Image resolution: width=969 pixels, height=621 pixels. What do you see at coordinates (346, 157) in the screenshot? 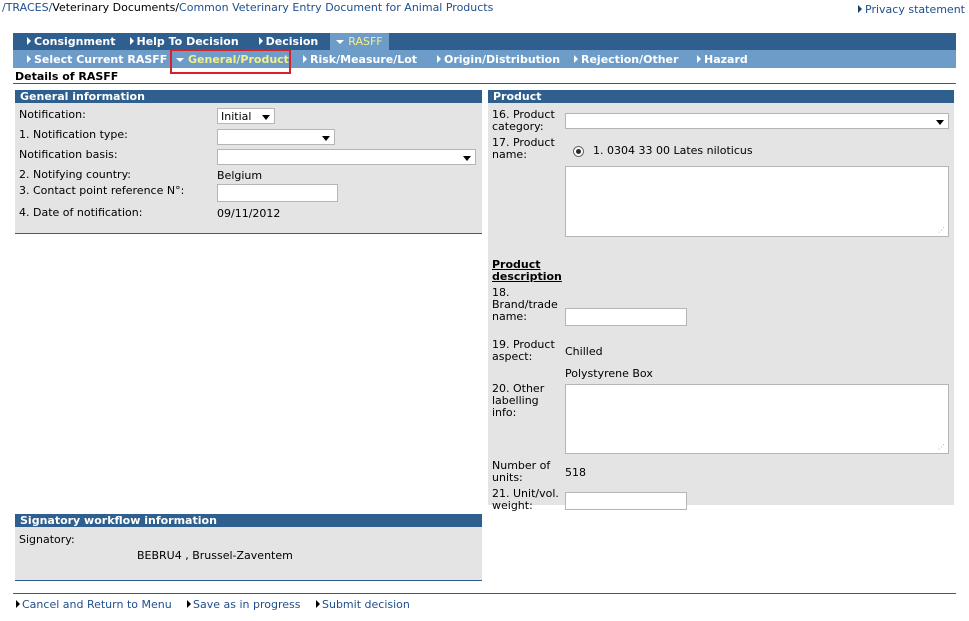
I see `notification-basis-select` at bounding box center [346, 157].